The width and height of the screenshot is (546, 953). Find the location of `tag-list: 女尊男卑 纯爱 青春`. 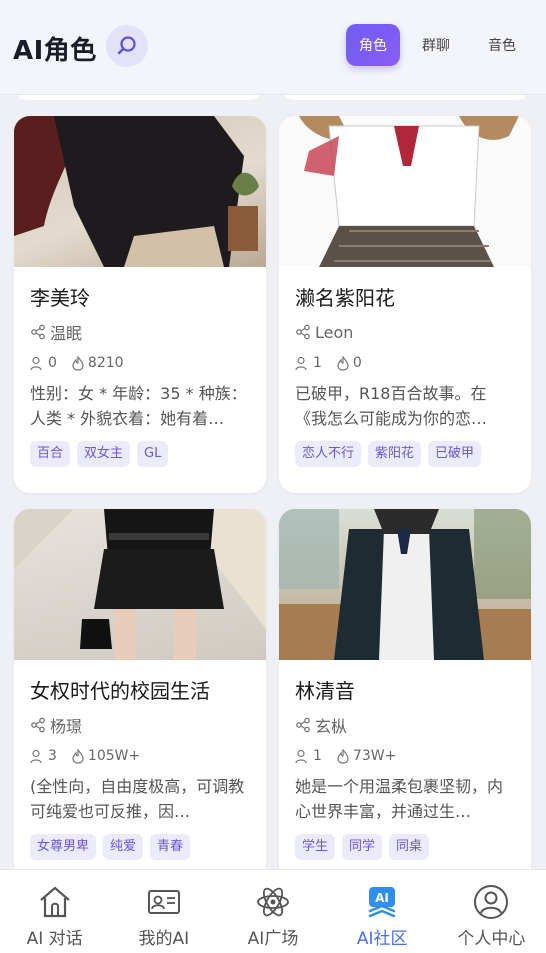

tag-list: 女尊男卑 纯爱 青春 is located at coordinates (140, 847).